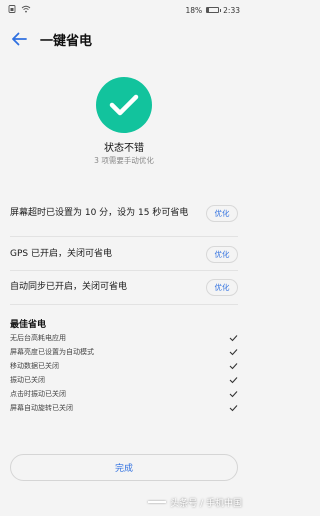 The width and height of the screenshot is (320, 516). I want to click on issue-text: 自动同步已开启，关闭可省电, so click(69, 286).